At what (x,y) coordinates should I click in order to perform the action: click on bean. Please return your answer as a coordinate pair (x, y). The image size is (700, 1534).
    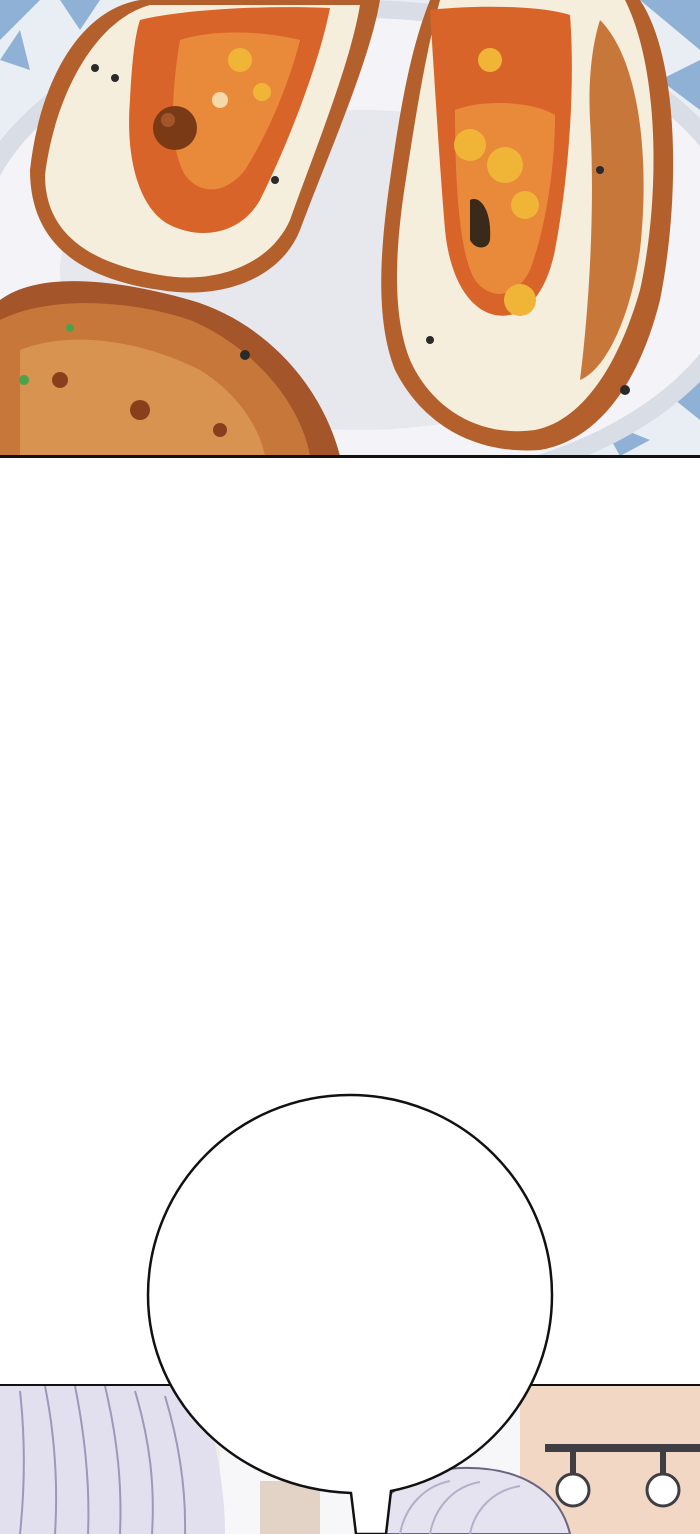
    Looking at the image, I should click on (175, 128).